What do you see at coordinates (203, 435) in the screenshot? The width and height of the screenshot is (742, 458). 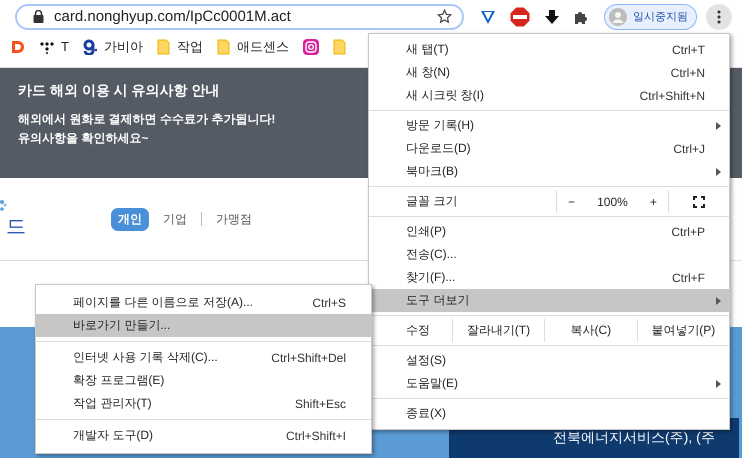 I see `menu-item: 개발자 도구(D) Ctrl+Shift+I` at bounding box center [203, 435].